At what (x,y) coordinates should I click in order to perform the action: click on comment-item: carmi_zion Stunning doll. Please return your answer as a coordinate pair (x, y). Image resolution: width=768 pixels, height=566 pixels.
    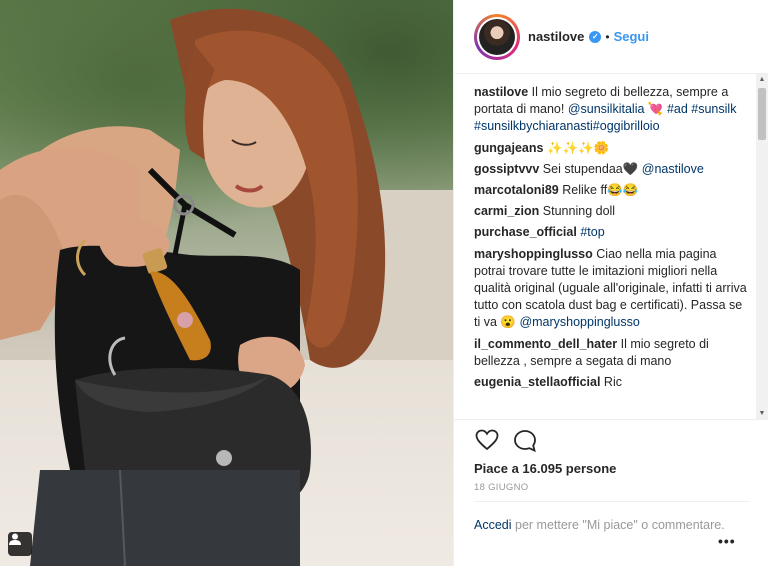
    Looking at the image, I should click on (612, 211).